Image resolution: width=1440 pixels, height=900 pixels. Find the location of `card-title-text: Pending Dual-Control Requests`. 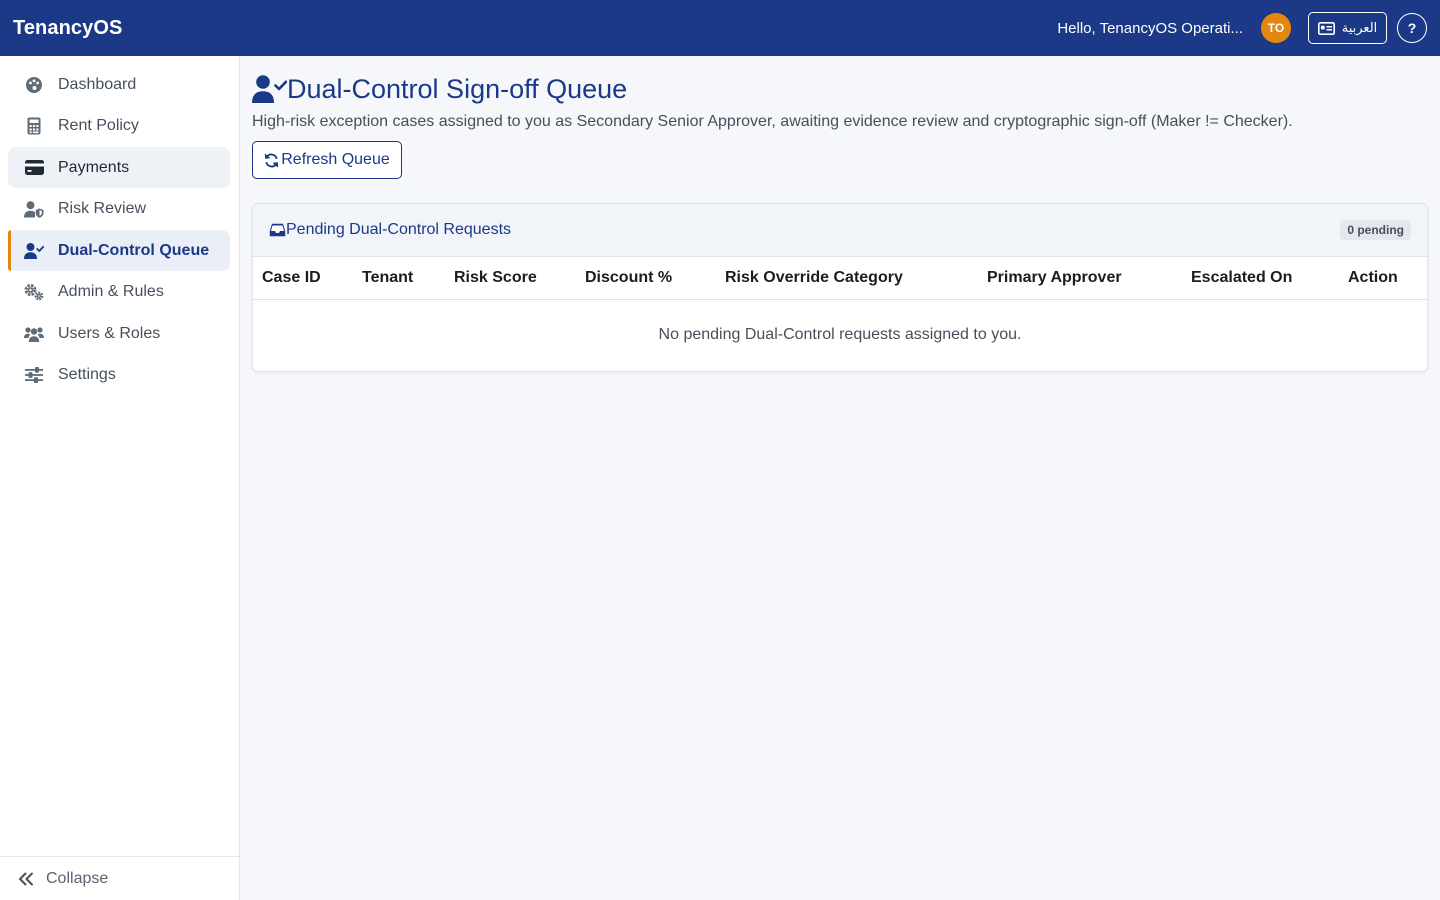

card-title-text: Pending Dual-Control Requests is located at coordinates (399, 229).